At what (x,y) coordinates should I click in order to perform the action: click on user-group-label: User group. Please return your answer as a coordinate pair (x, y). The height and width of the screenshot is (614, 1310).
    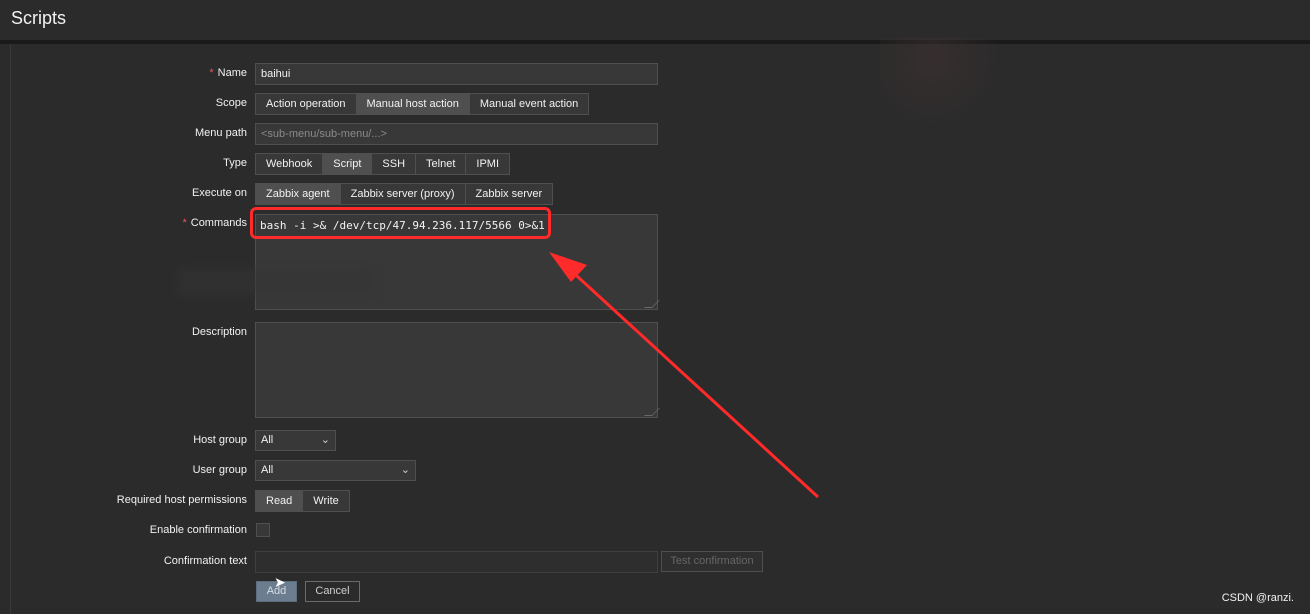
    Looking at the image, I should click on (219, 470).